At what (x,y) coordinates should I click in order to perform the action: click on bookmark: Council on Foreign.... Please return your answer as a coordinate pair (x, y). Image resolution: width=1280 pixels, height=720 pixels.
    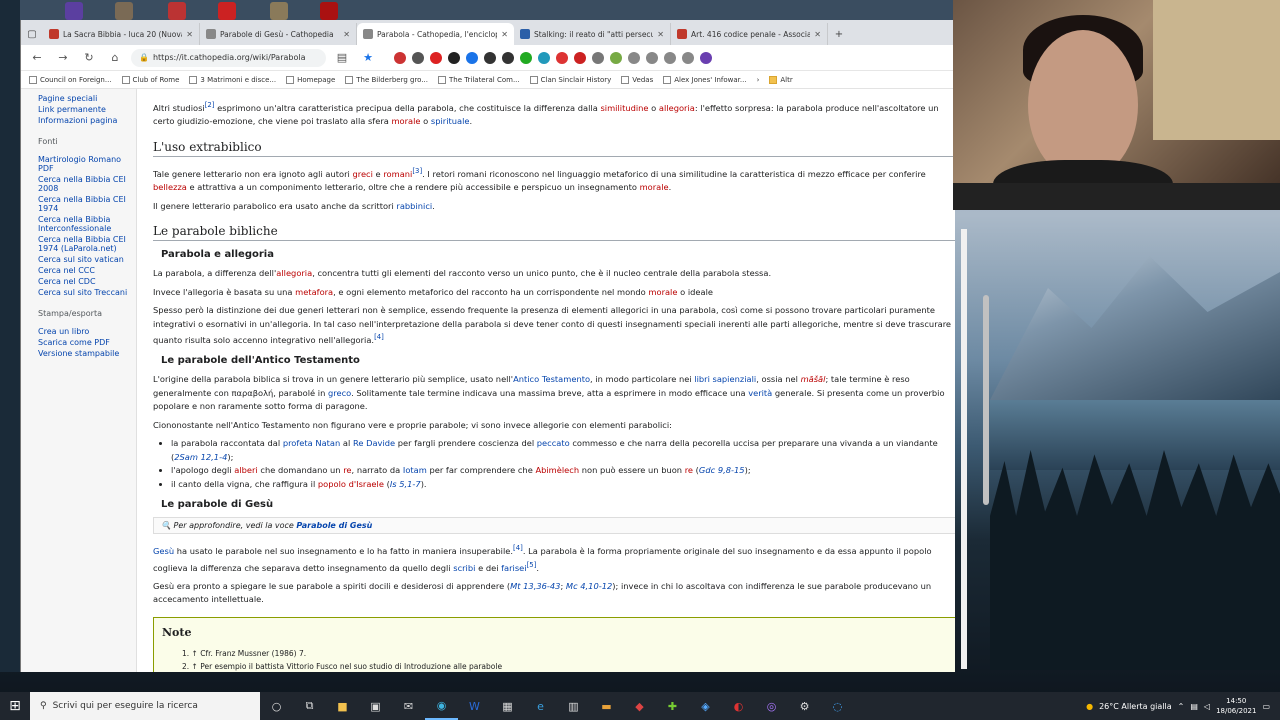
    Looking at the image, I should click on (70, 79).